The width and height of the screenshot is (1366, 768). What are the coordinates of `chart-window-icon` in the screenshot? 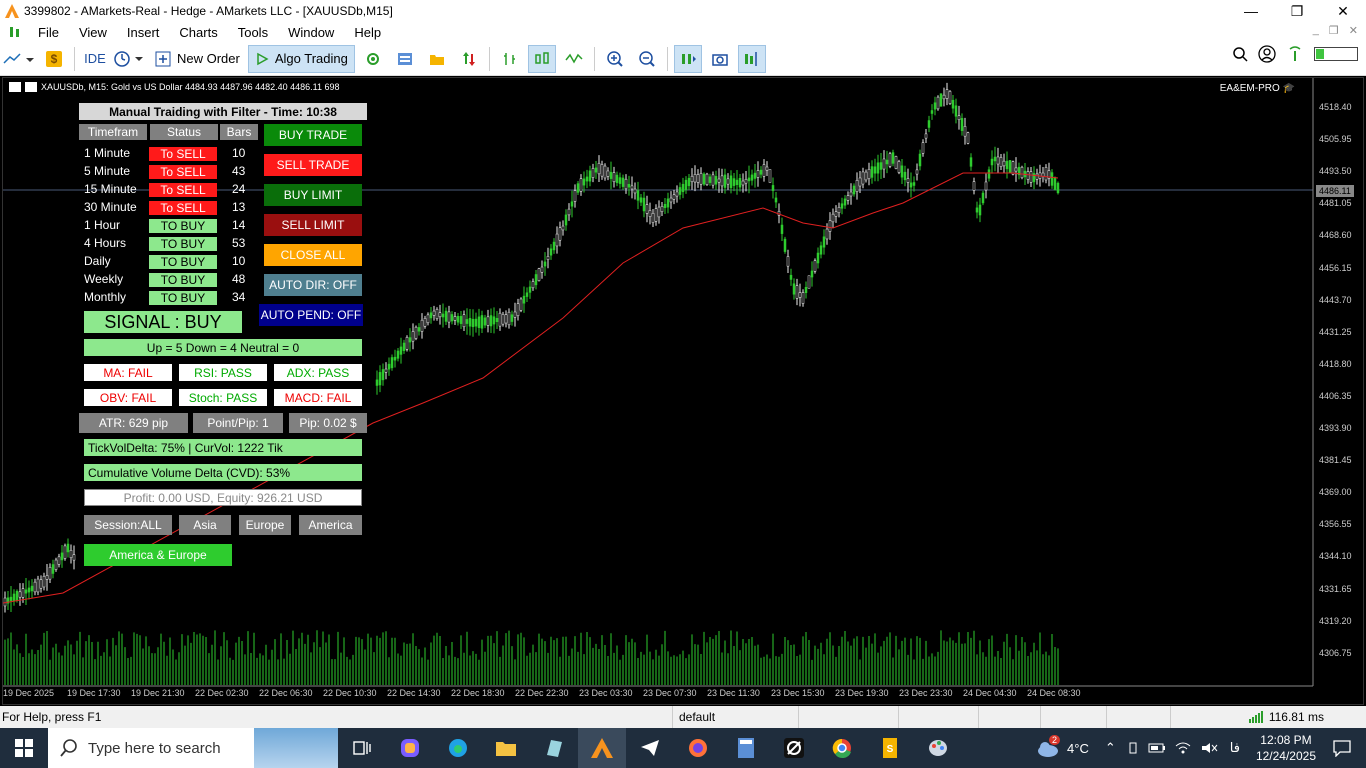 It's located at (15, 32).